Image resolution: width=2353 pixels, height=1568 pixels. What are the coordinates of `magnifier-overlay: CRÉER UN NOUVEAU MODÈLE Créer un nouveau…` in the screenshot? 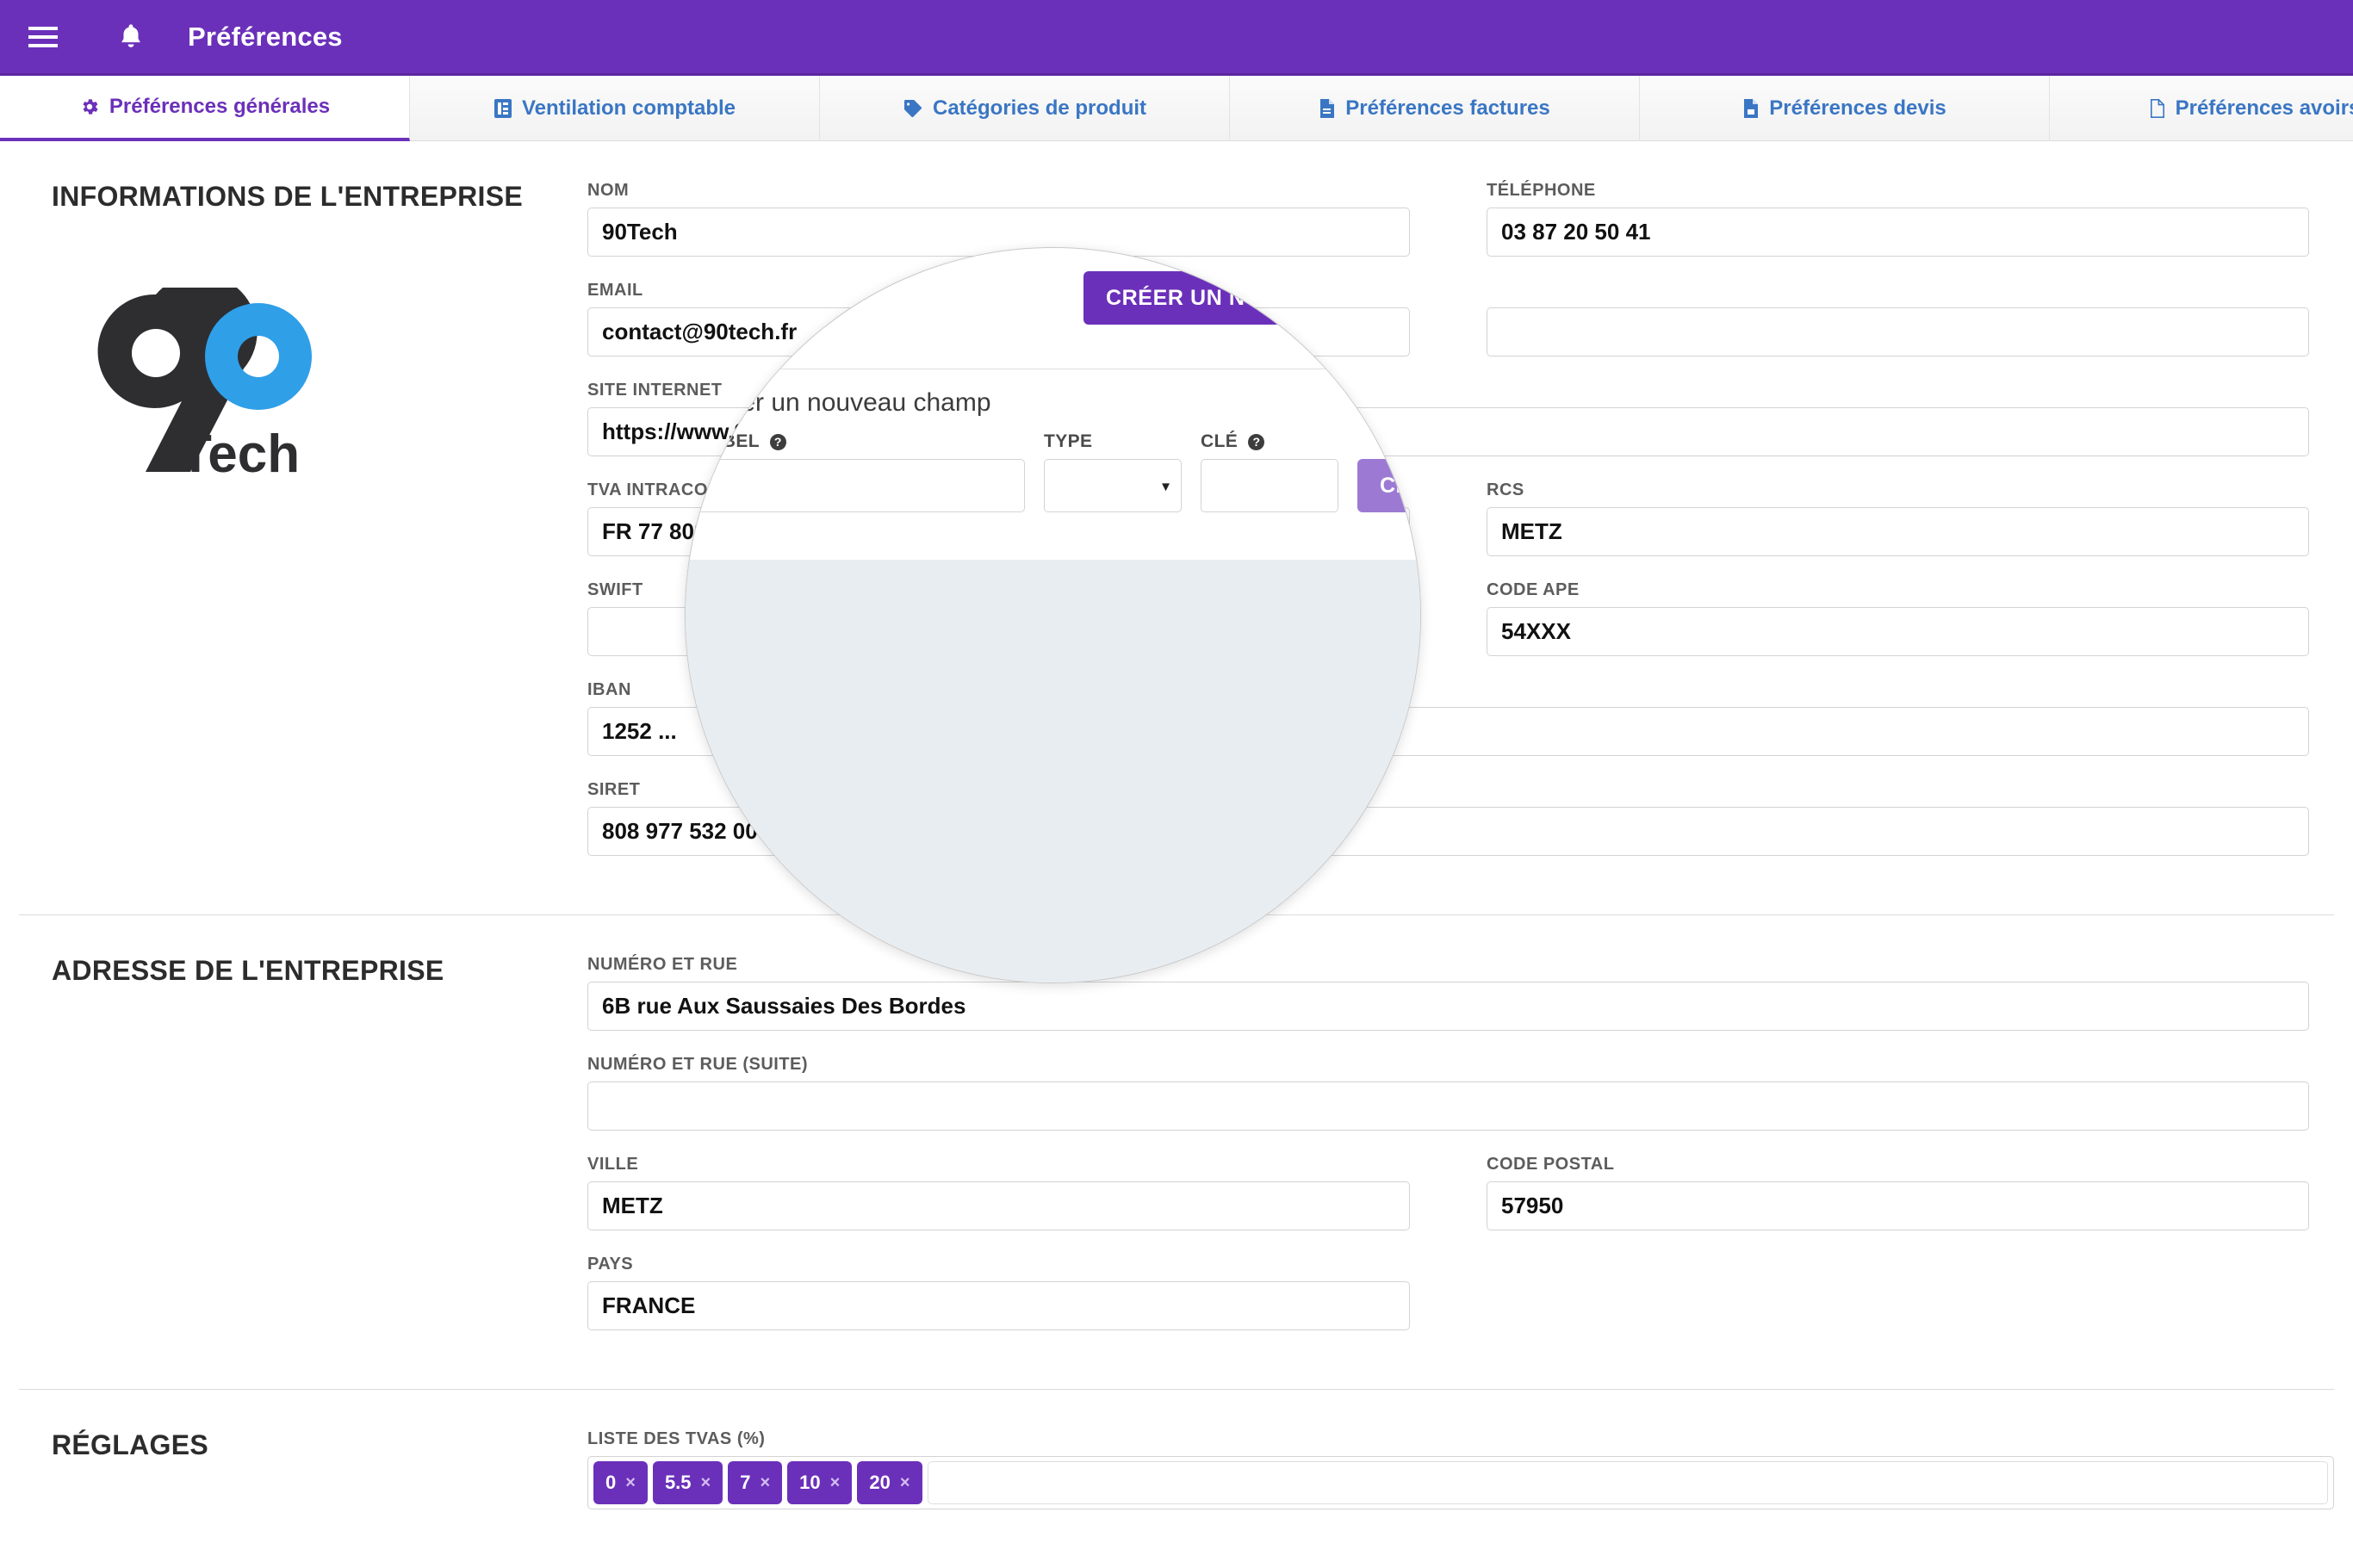 It's located at (1053, 615).